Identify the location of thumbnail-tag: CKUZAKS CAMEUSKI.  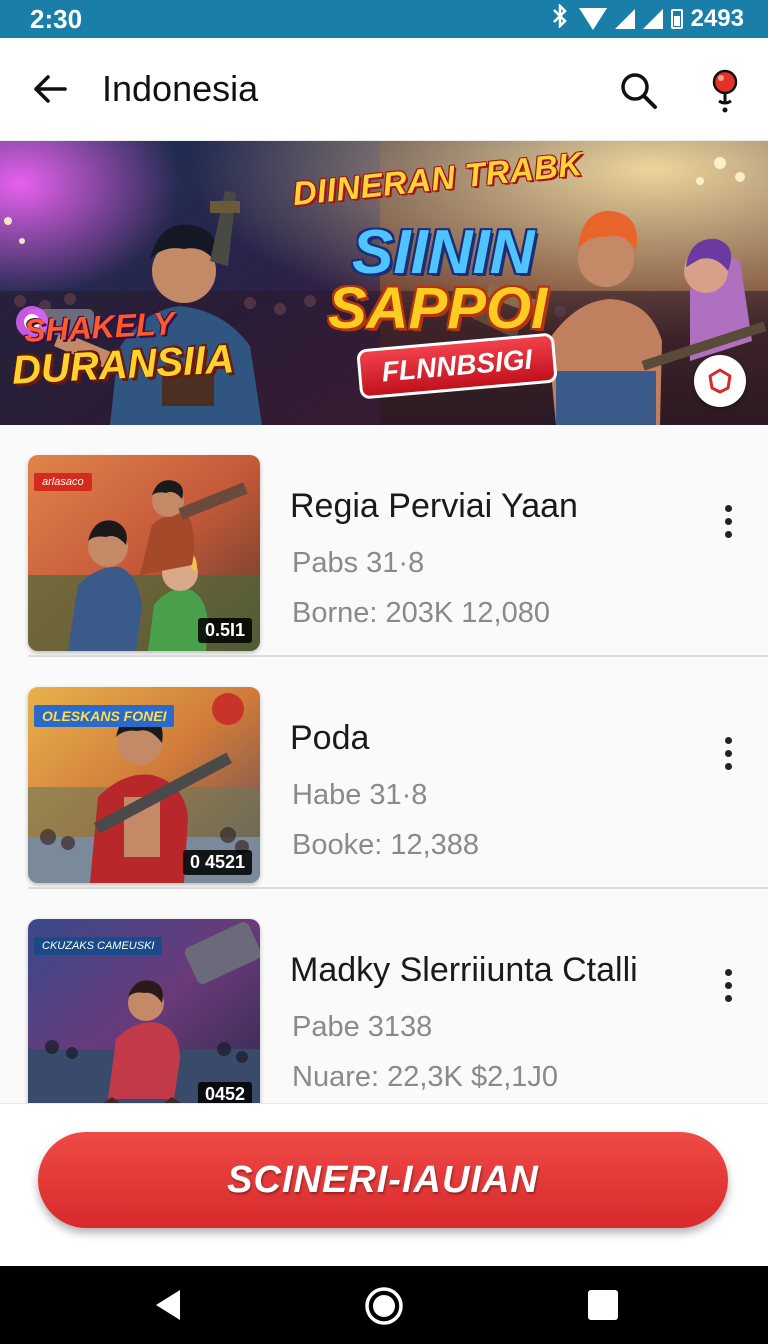
(98, 946).